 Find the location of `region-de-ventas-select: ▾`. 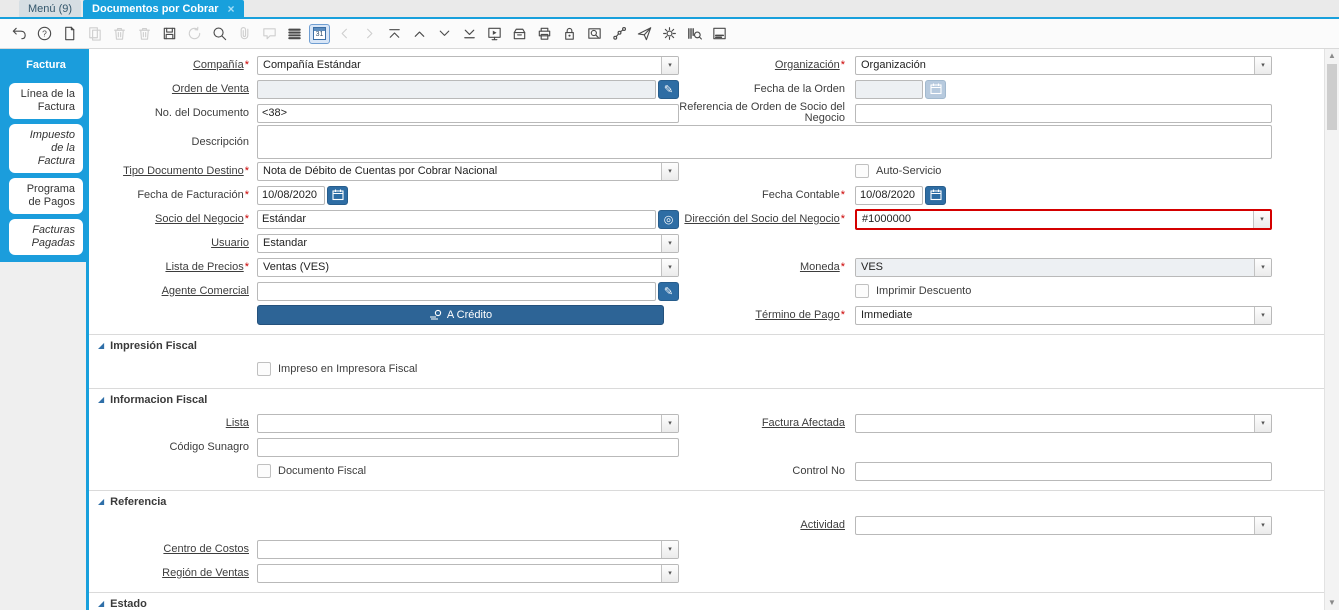

region-de-ventas-select: ▾ is located at coordinates (468, 573).